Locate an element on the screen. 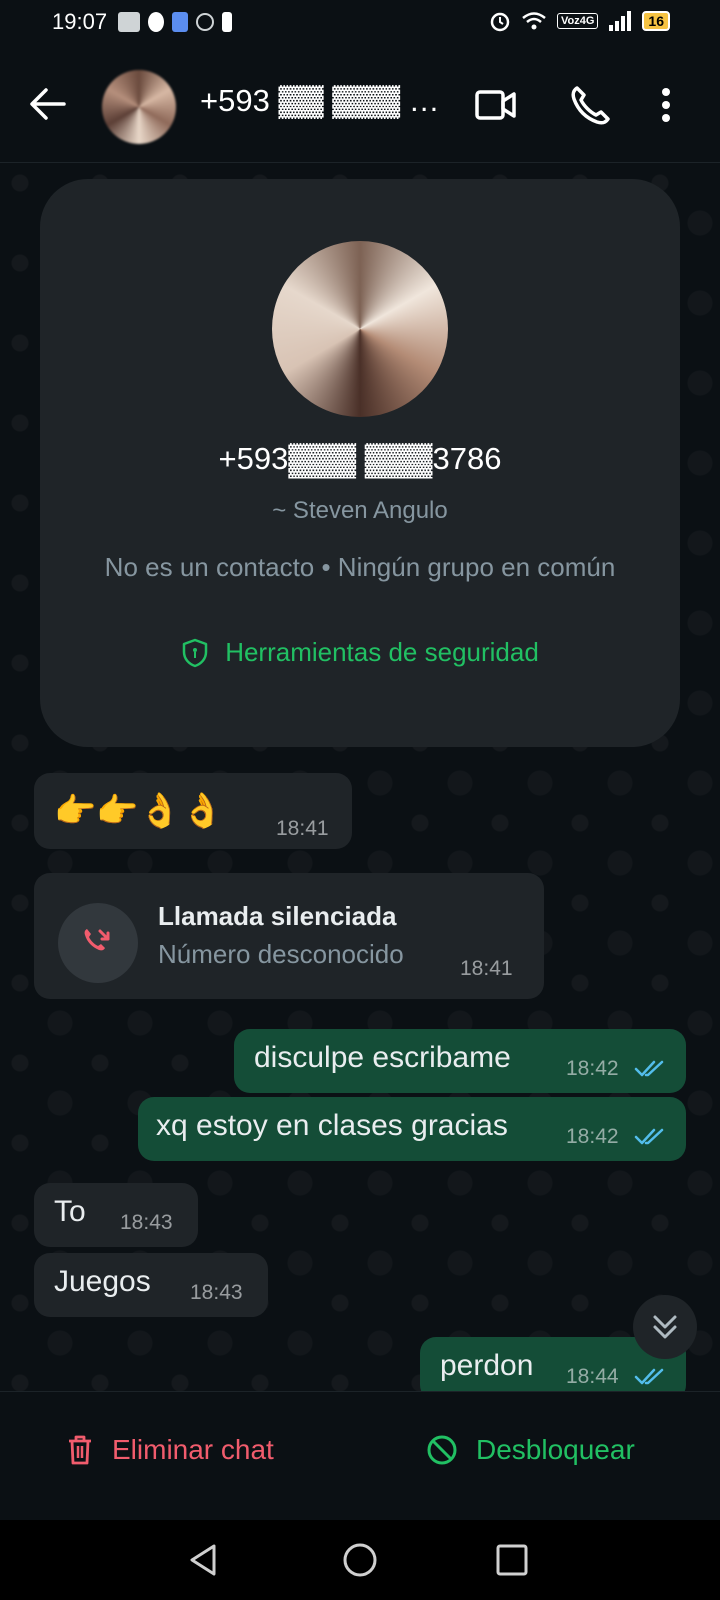  notification-icons is located at coordinates (175, 22).